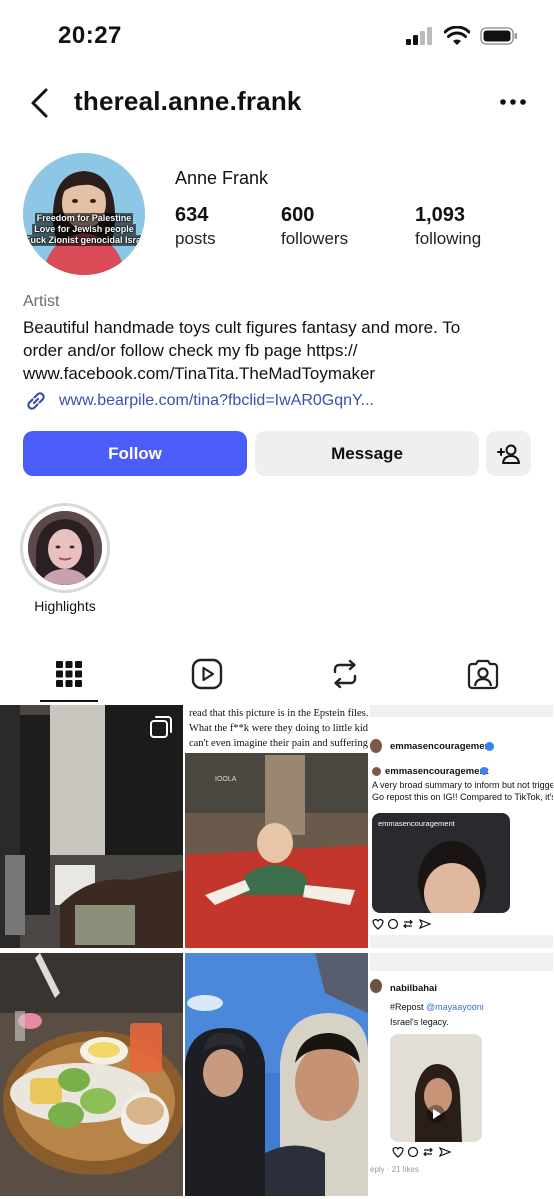 The height and width of the screenshot is (1199, 554). I want to click on tab-grid, so click(69, 674).